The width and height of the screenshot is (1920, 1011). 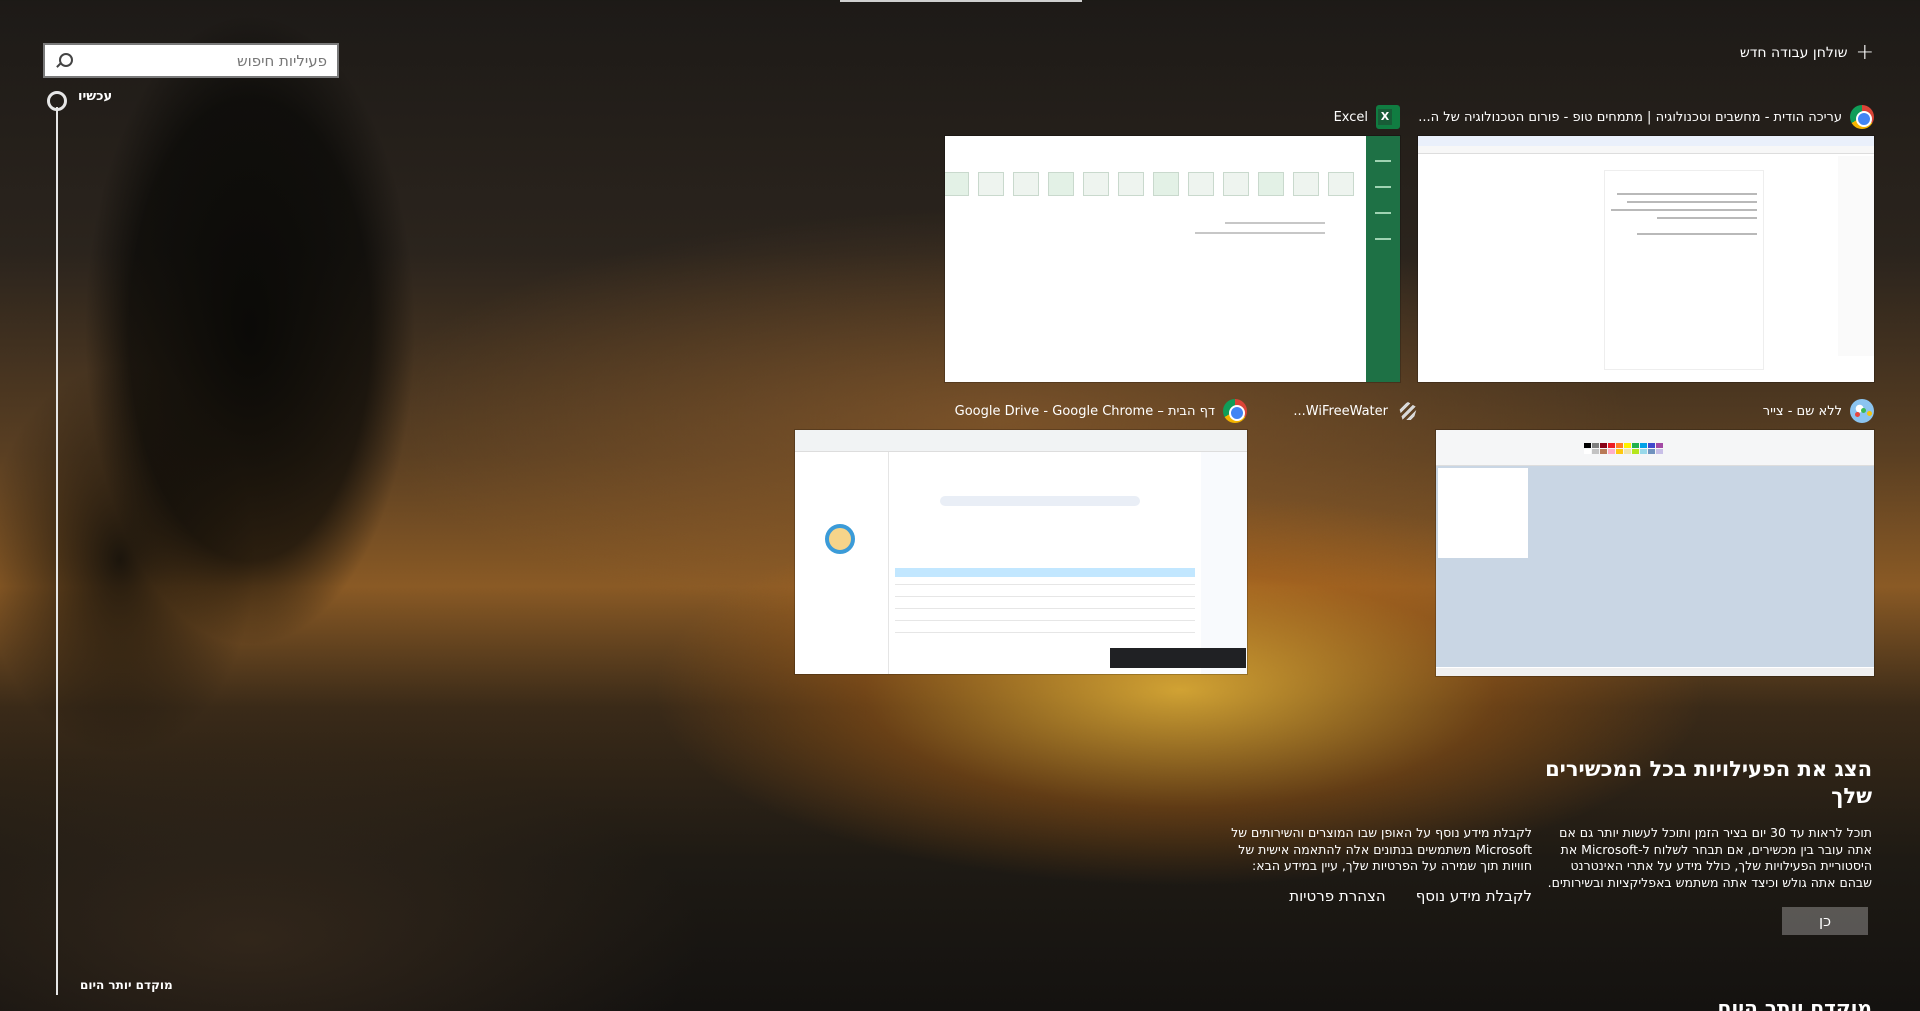 What do you see at coordinates (126, 985) in the screenshot?
I see `timeline-earlier-label: מוקדם יותר היום` at bounding box center [126, 985].